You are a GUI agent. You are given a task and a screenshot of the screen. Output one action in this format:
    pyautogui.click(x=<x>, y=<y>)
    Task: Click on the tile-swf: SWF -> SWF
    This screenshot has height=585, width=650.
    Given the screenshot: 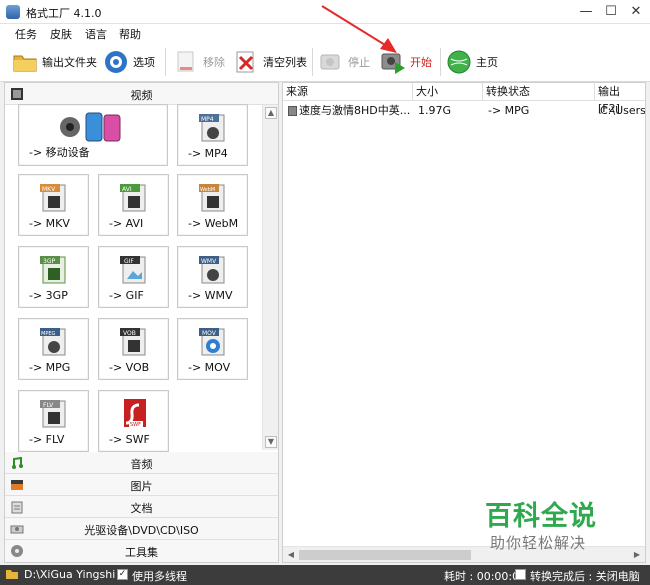 What is the action you would take?
    pyautogui.click(x=133, y=421)
    